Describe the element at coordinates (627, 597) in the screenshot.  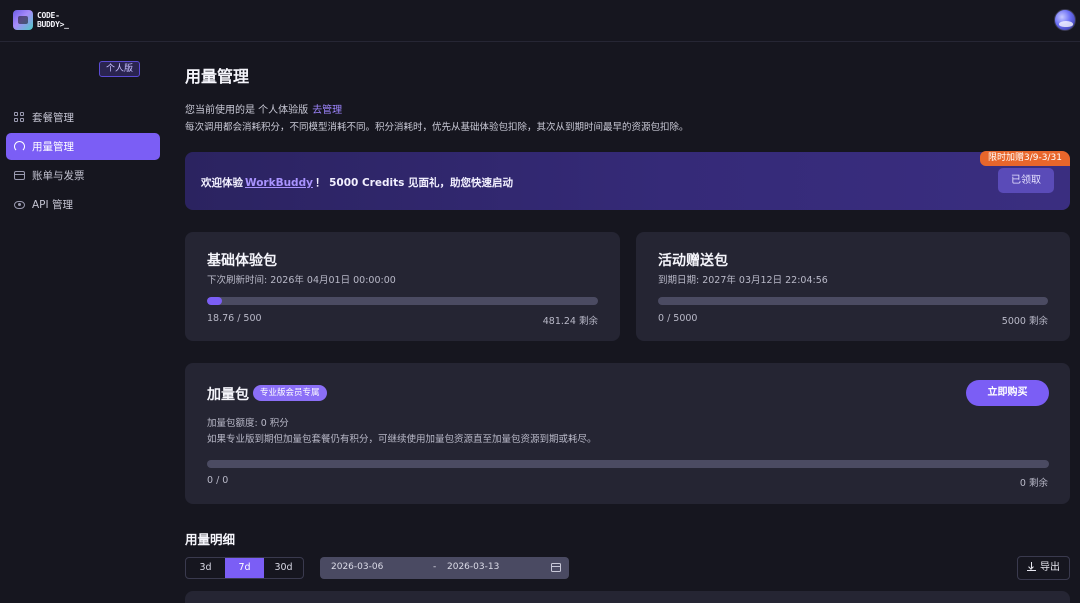
I see `usage-table` at that location.